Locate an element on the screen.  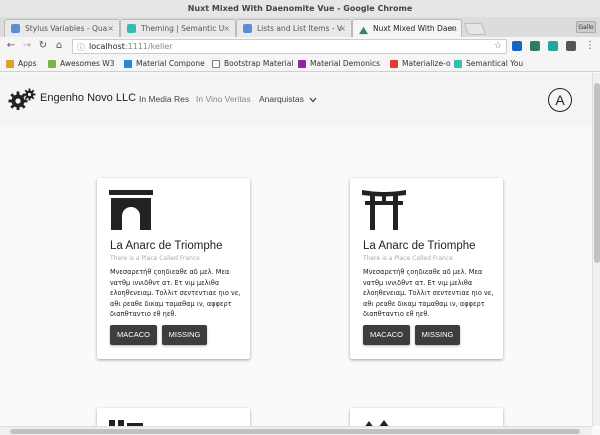
arch-icon is located at coordinates (131, 210).